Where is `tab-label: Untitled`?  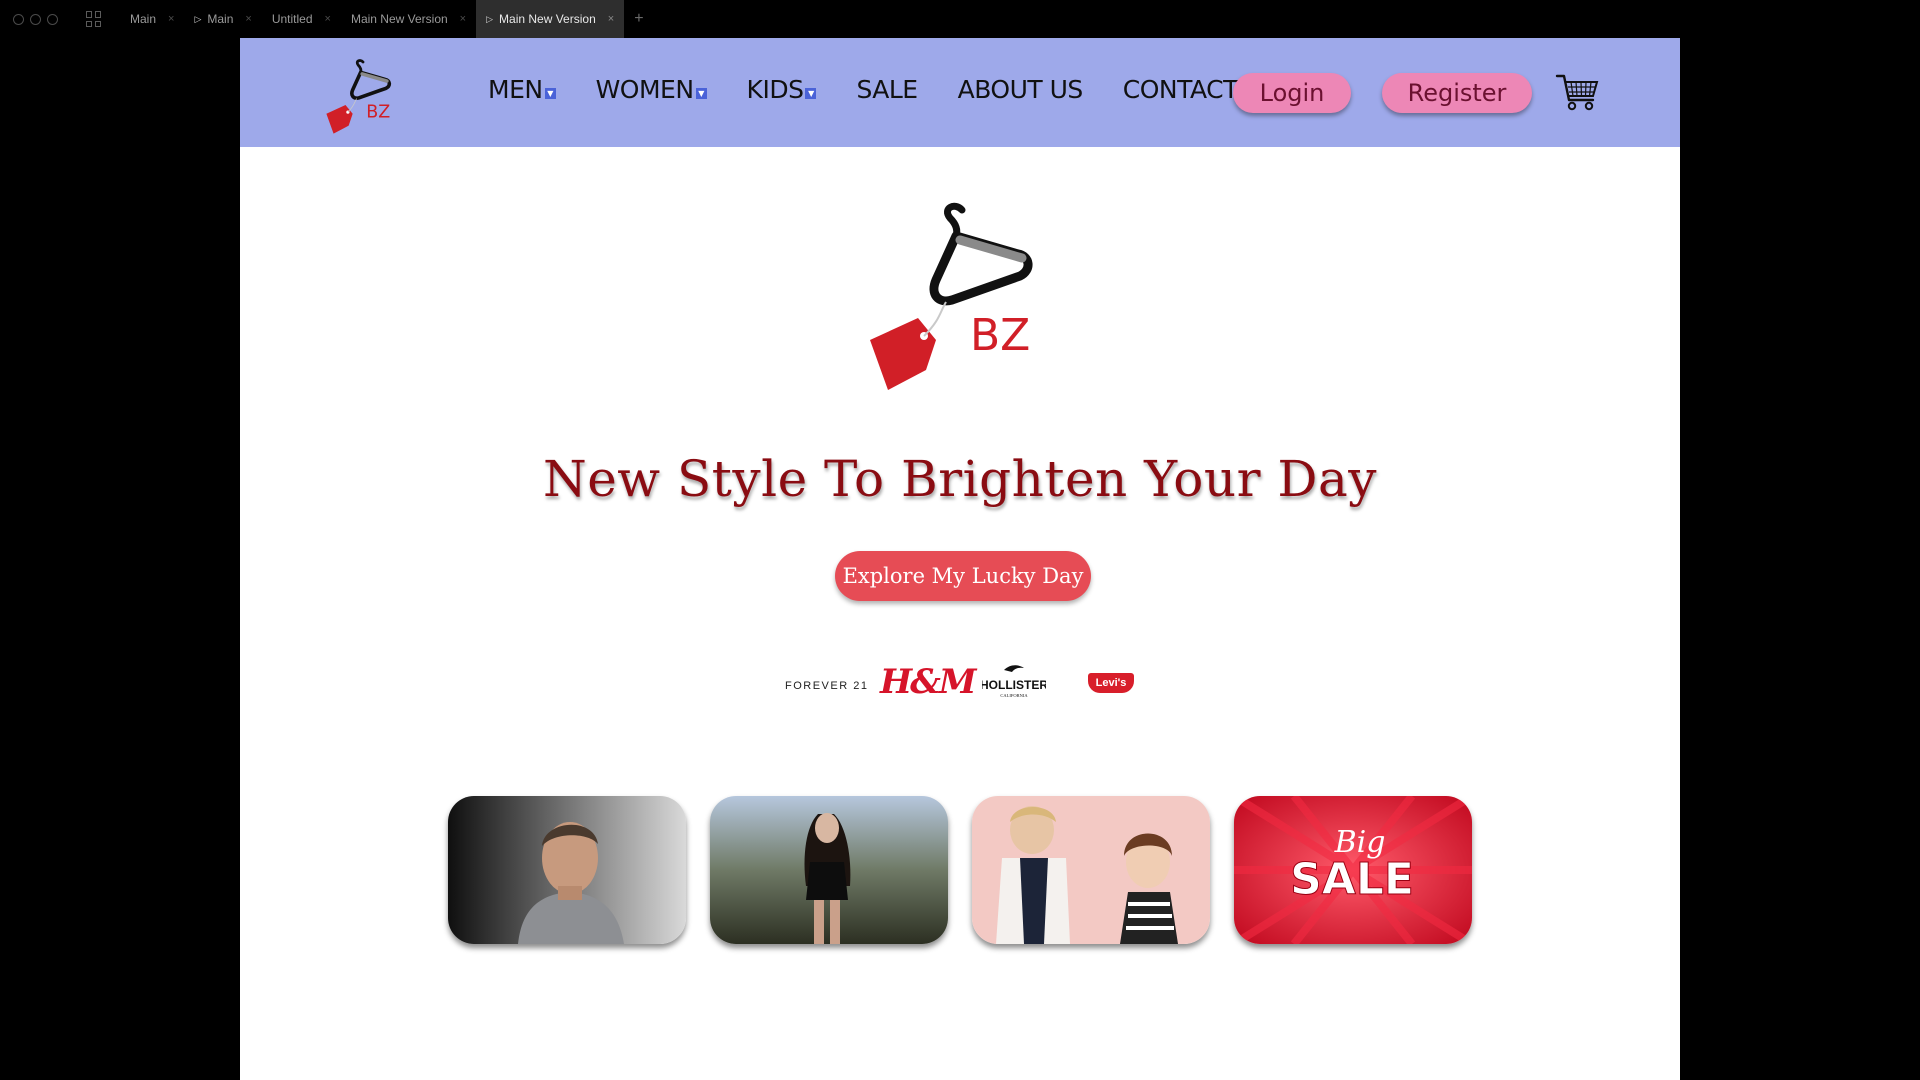
tab-label: Untitled is located at coordinates (292, 19).